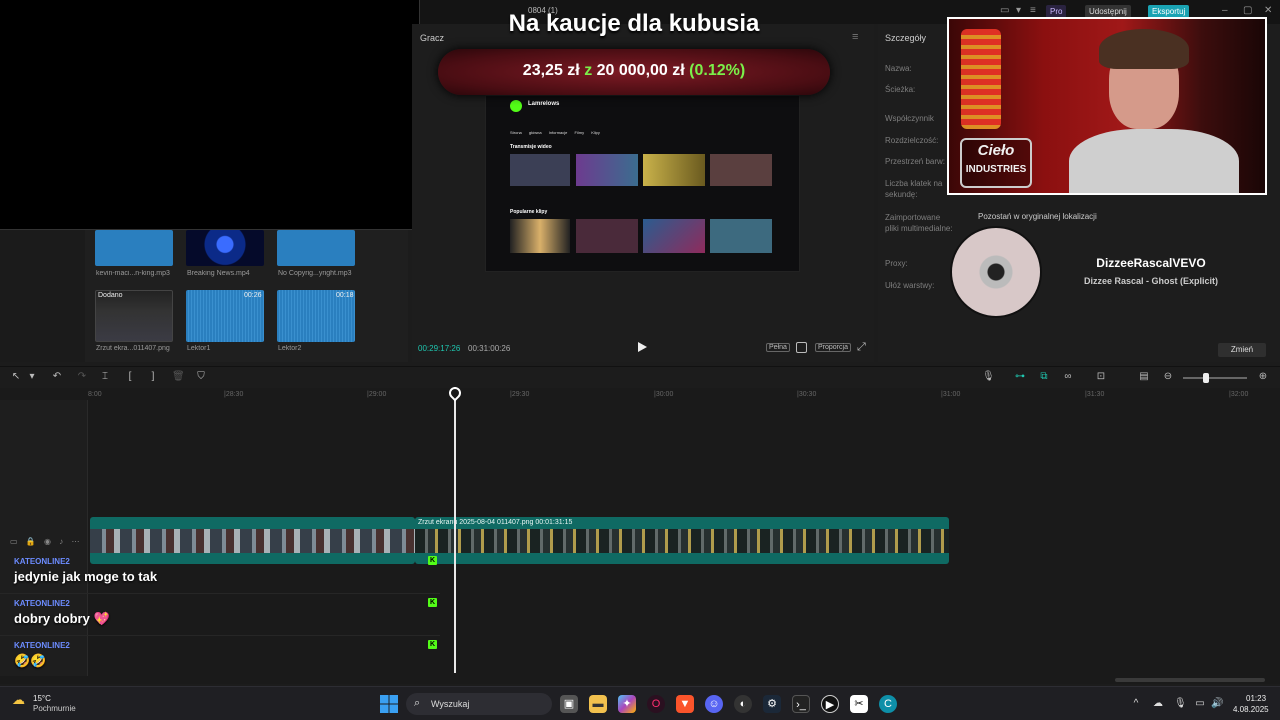  What do you see at coordinates (252, 540) in the screenshot?
I see `timeline-clip` at bounding box center [252, 540].